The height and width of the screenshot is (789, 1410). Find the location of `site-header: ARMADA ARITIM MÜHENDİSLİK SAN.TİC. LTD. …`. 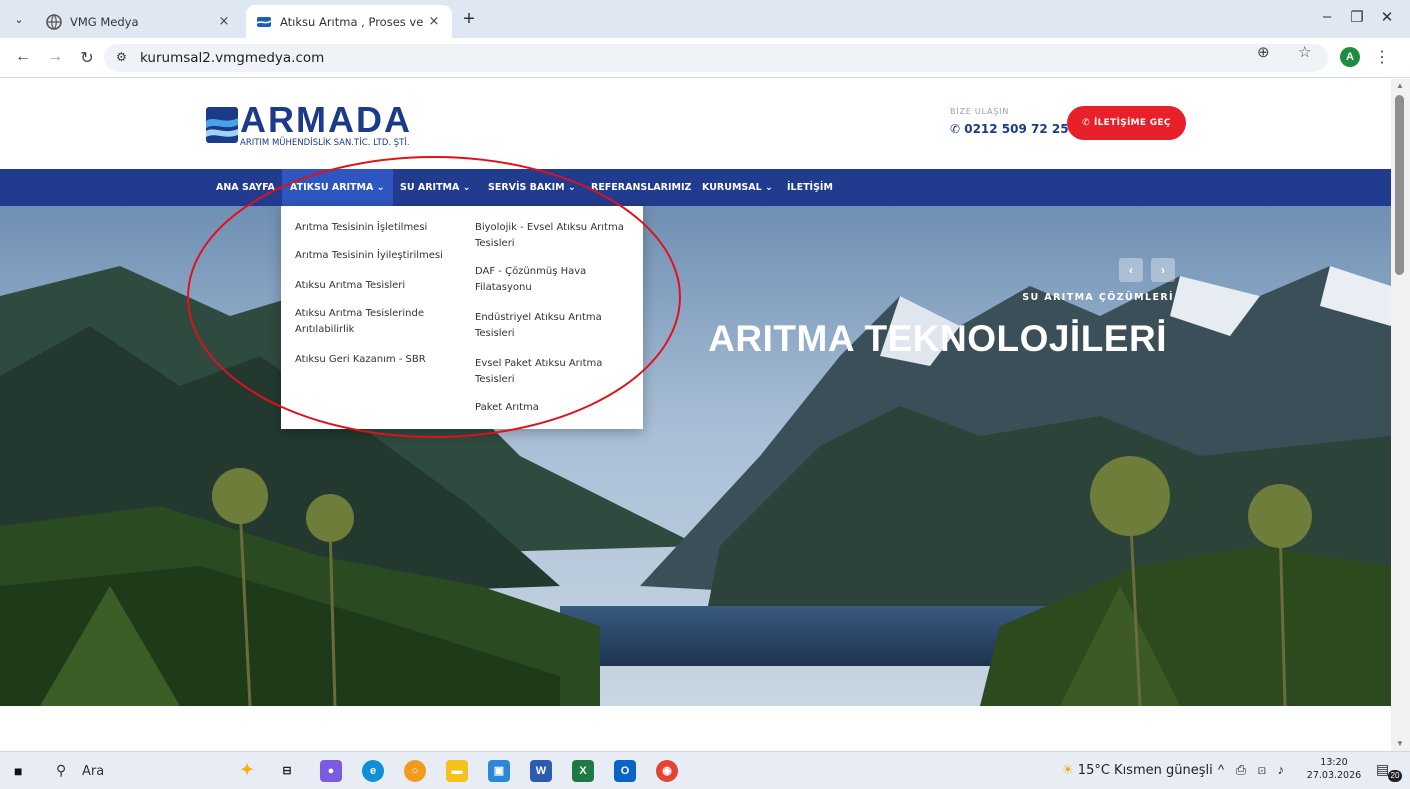

site-header: ARMADA ARITIM MÜHENDİSLİK SAN.TİC. LTD. … is located at coordinates (695, 124).